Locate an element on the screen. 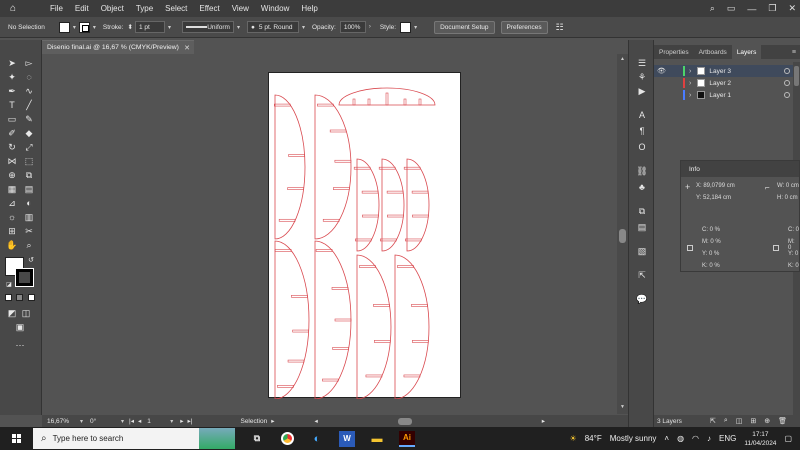 This screenshot has width=800, height=450. lasso-icon: ◌ is located at coordinates (29, 77).